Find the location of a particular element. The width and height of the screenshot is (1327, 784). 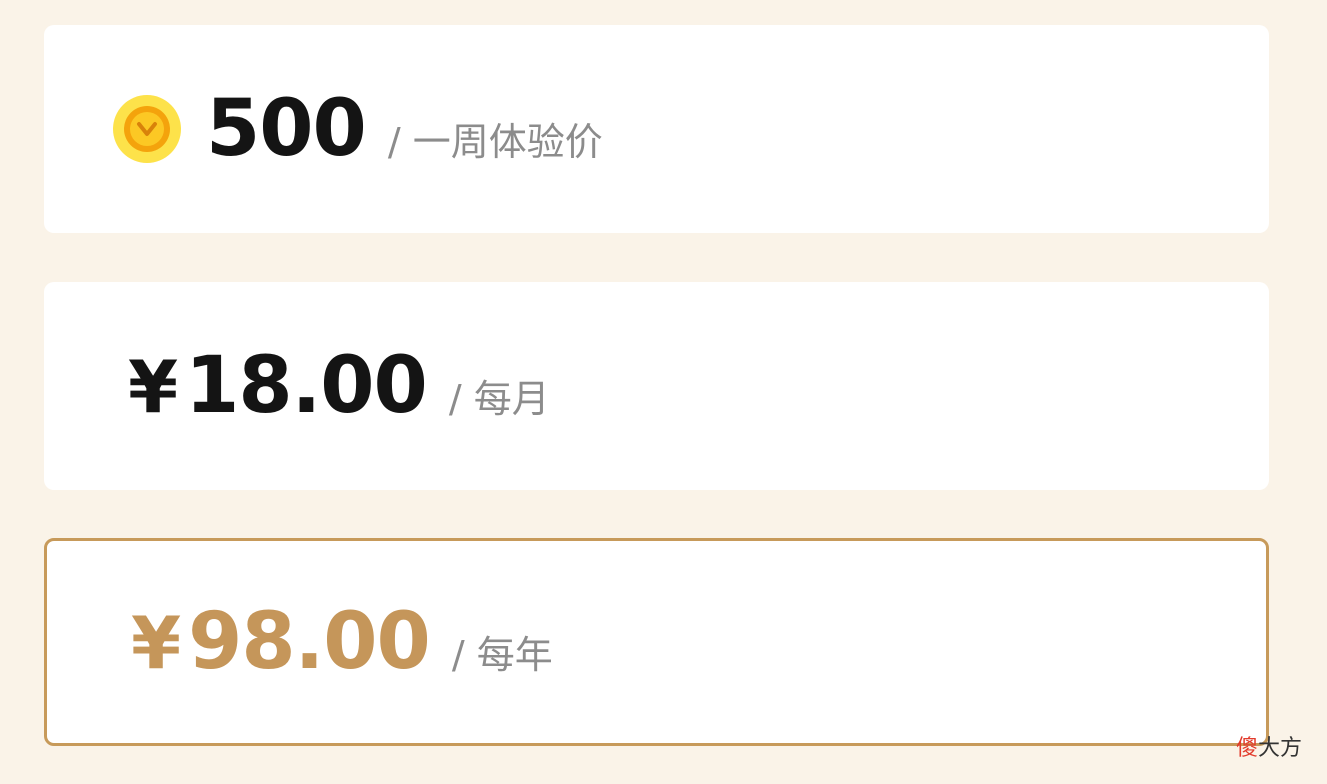

watermark: 傻大方 is located at coordinates (1269, 746).